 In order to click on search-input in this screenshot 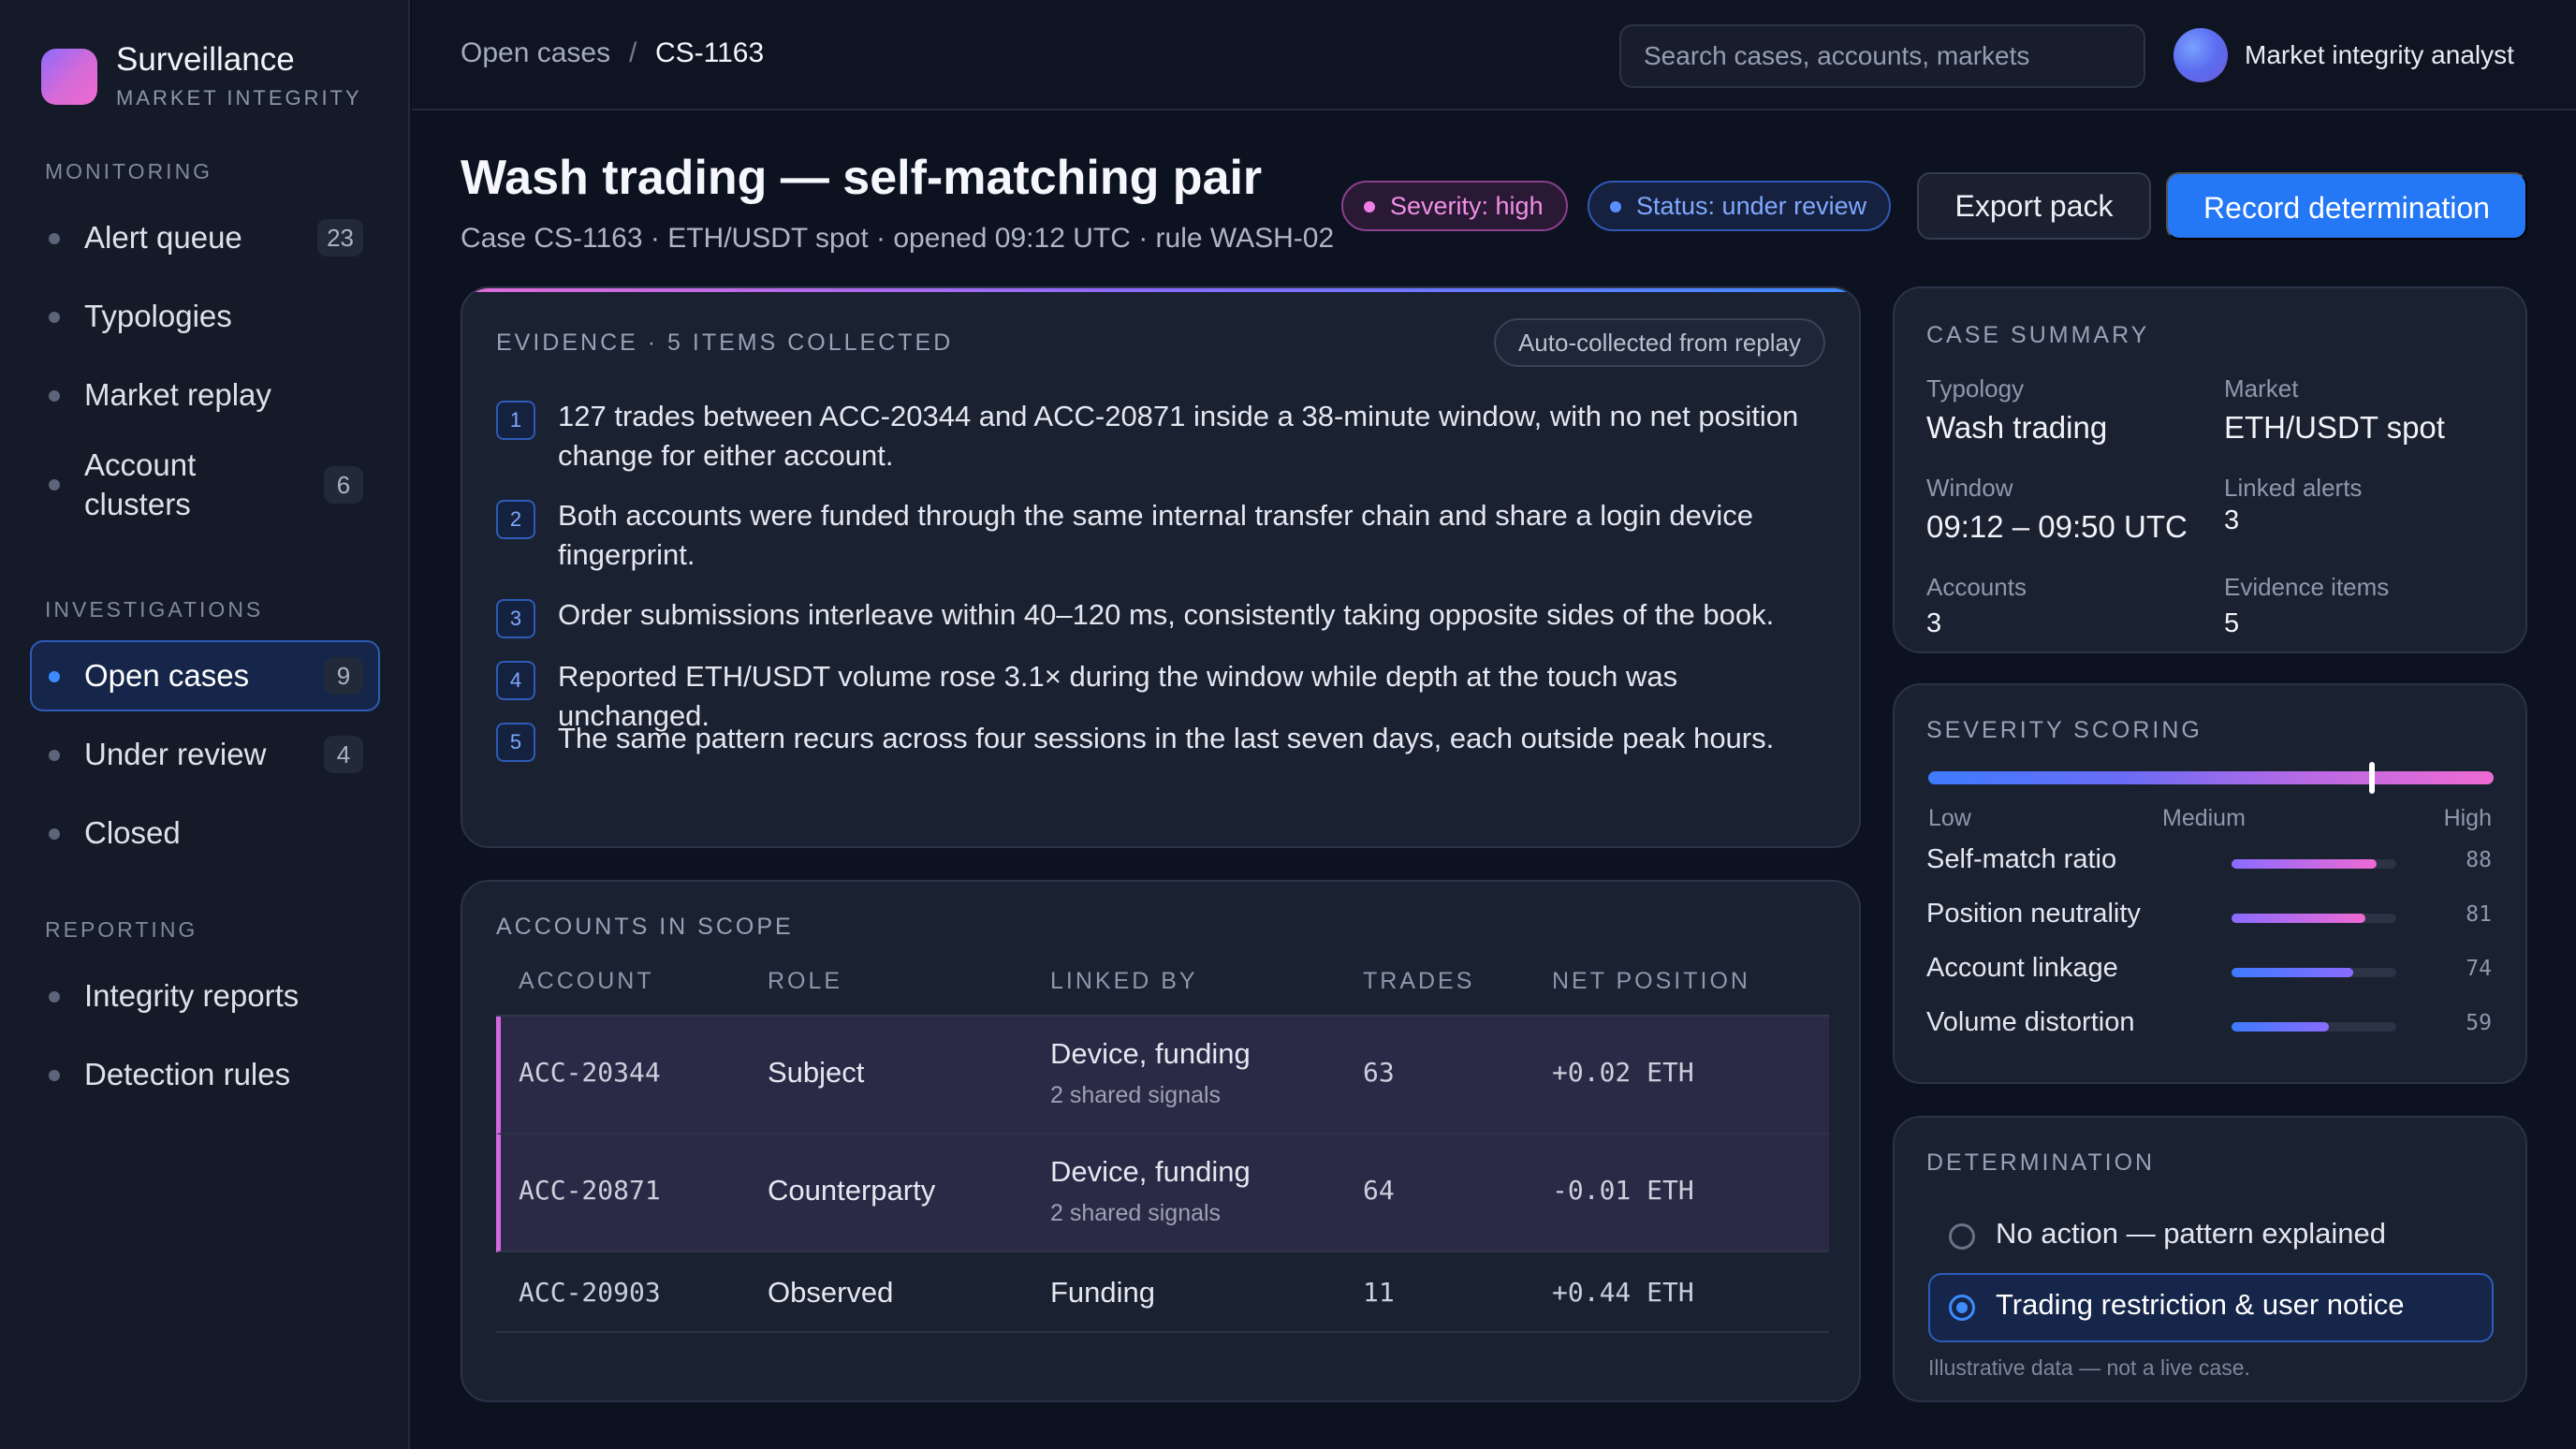, I will do `click(1883, 56)`.